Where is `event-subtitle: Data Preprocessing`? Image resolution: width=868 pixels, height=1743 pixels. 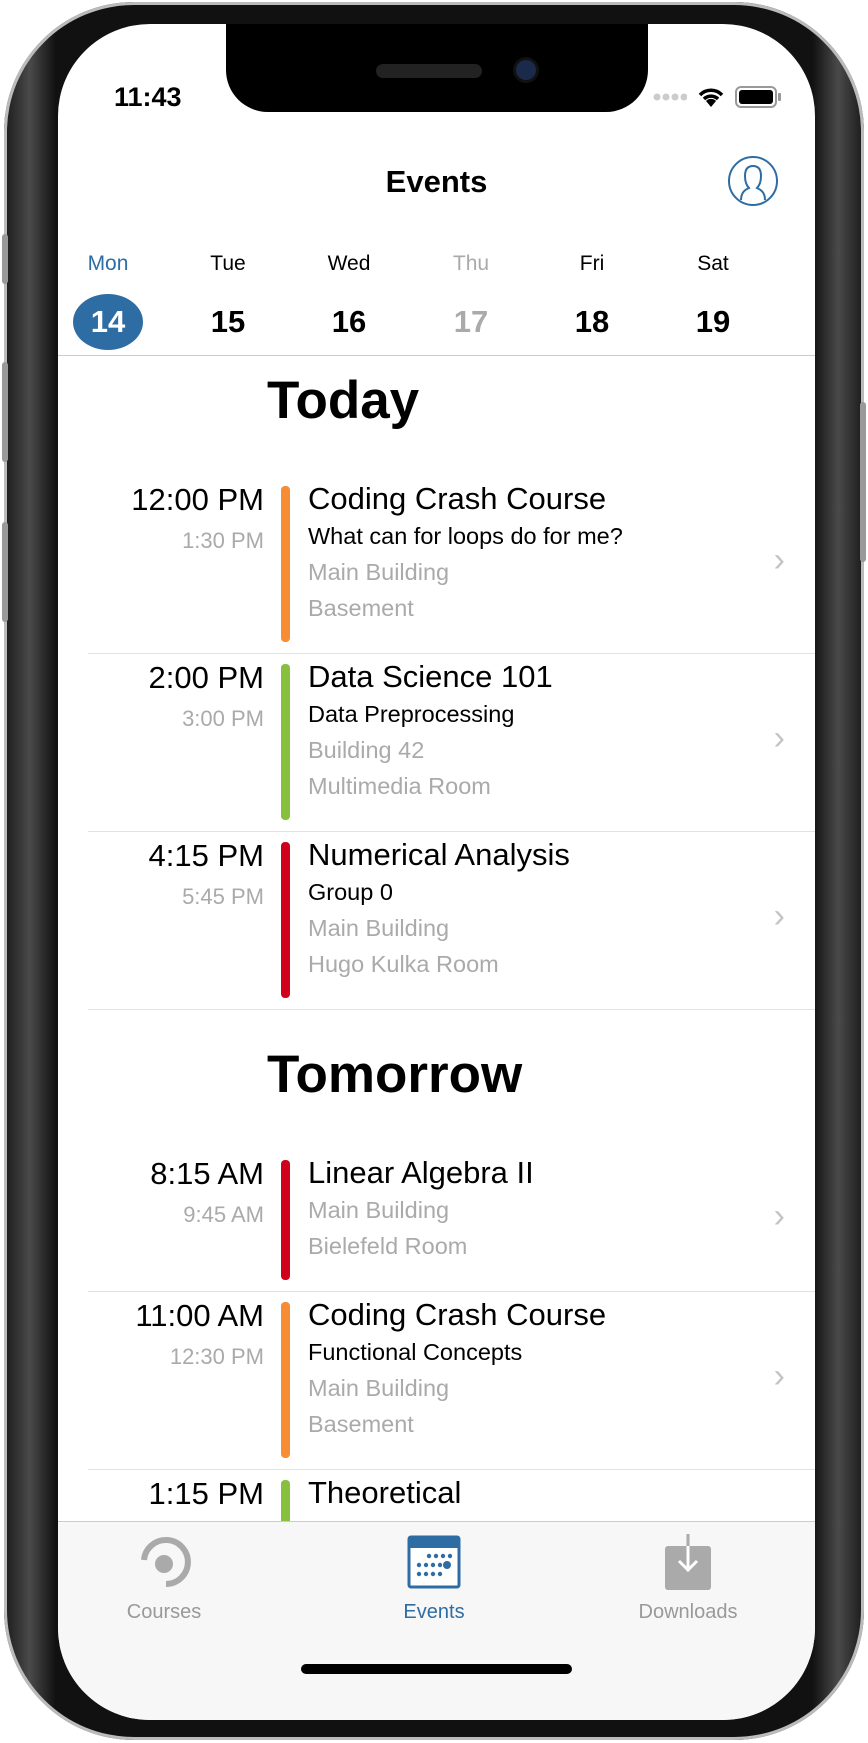
event-subtitle: Data Preprocessing is located at coordinates (411, 714).